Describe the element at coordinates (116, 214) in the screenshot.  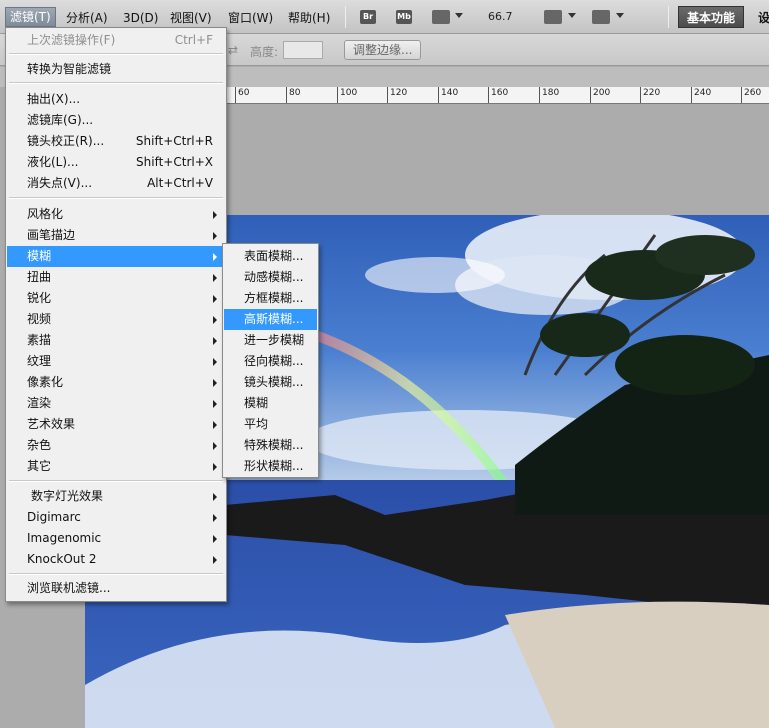
I see `menu-item-stylize: 风格化` at that location.